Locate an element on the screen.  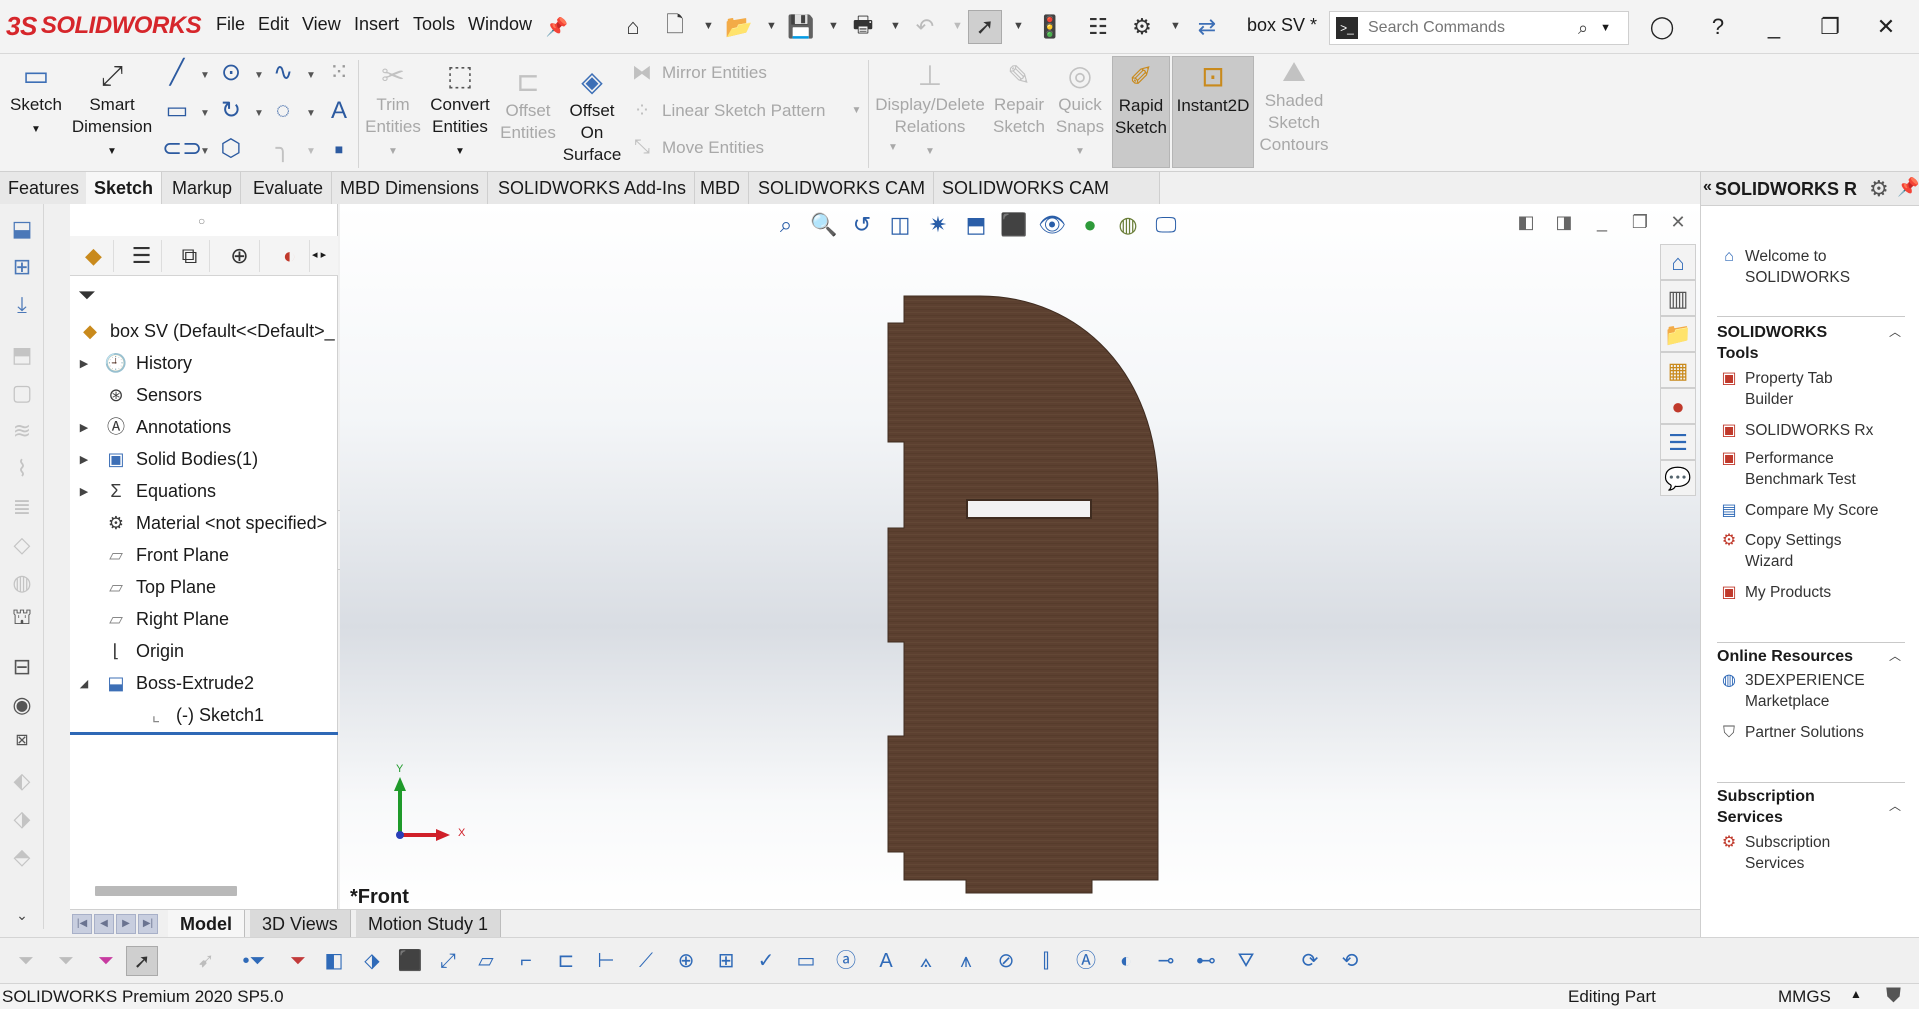
custom-properties-tab-icon: ☰ is located at coordinates (1678, 442).